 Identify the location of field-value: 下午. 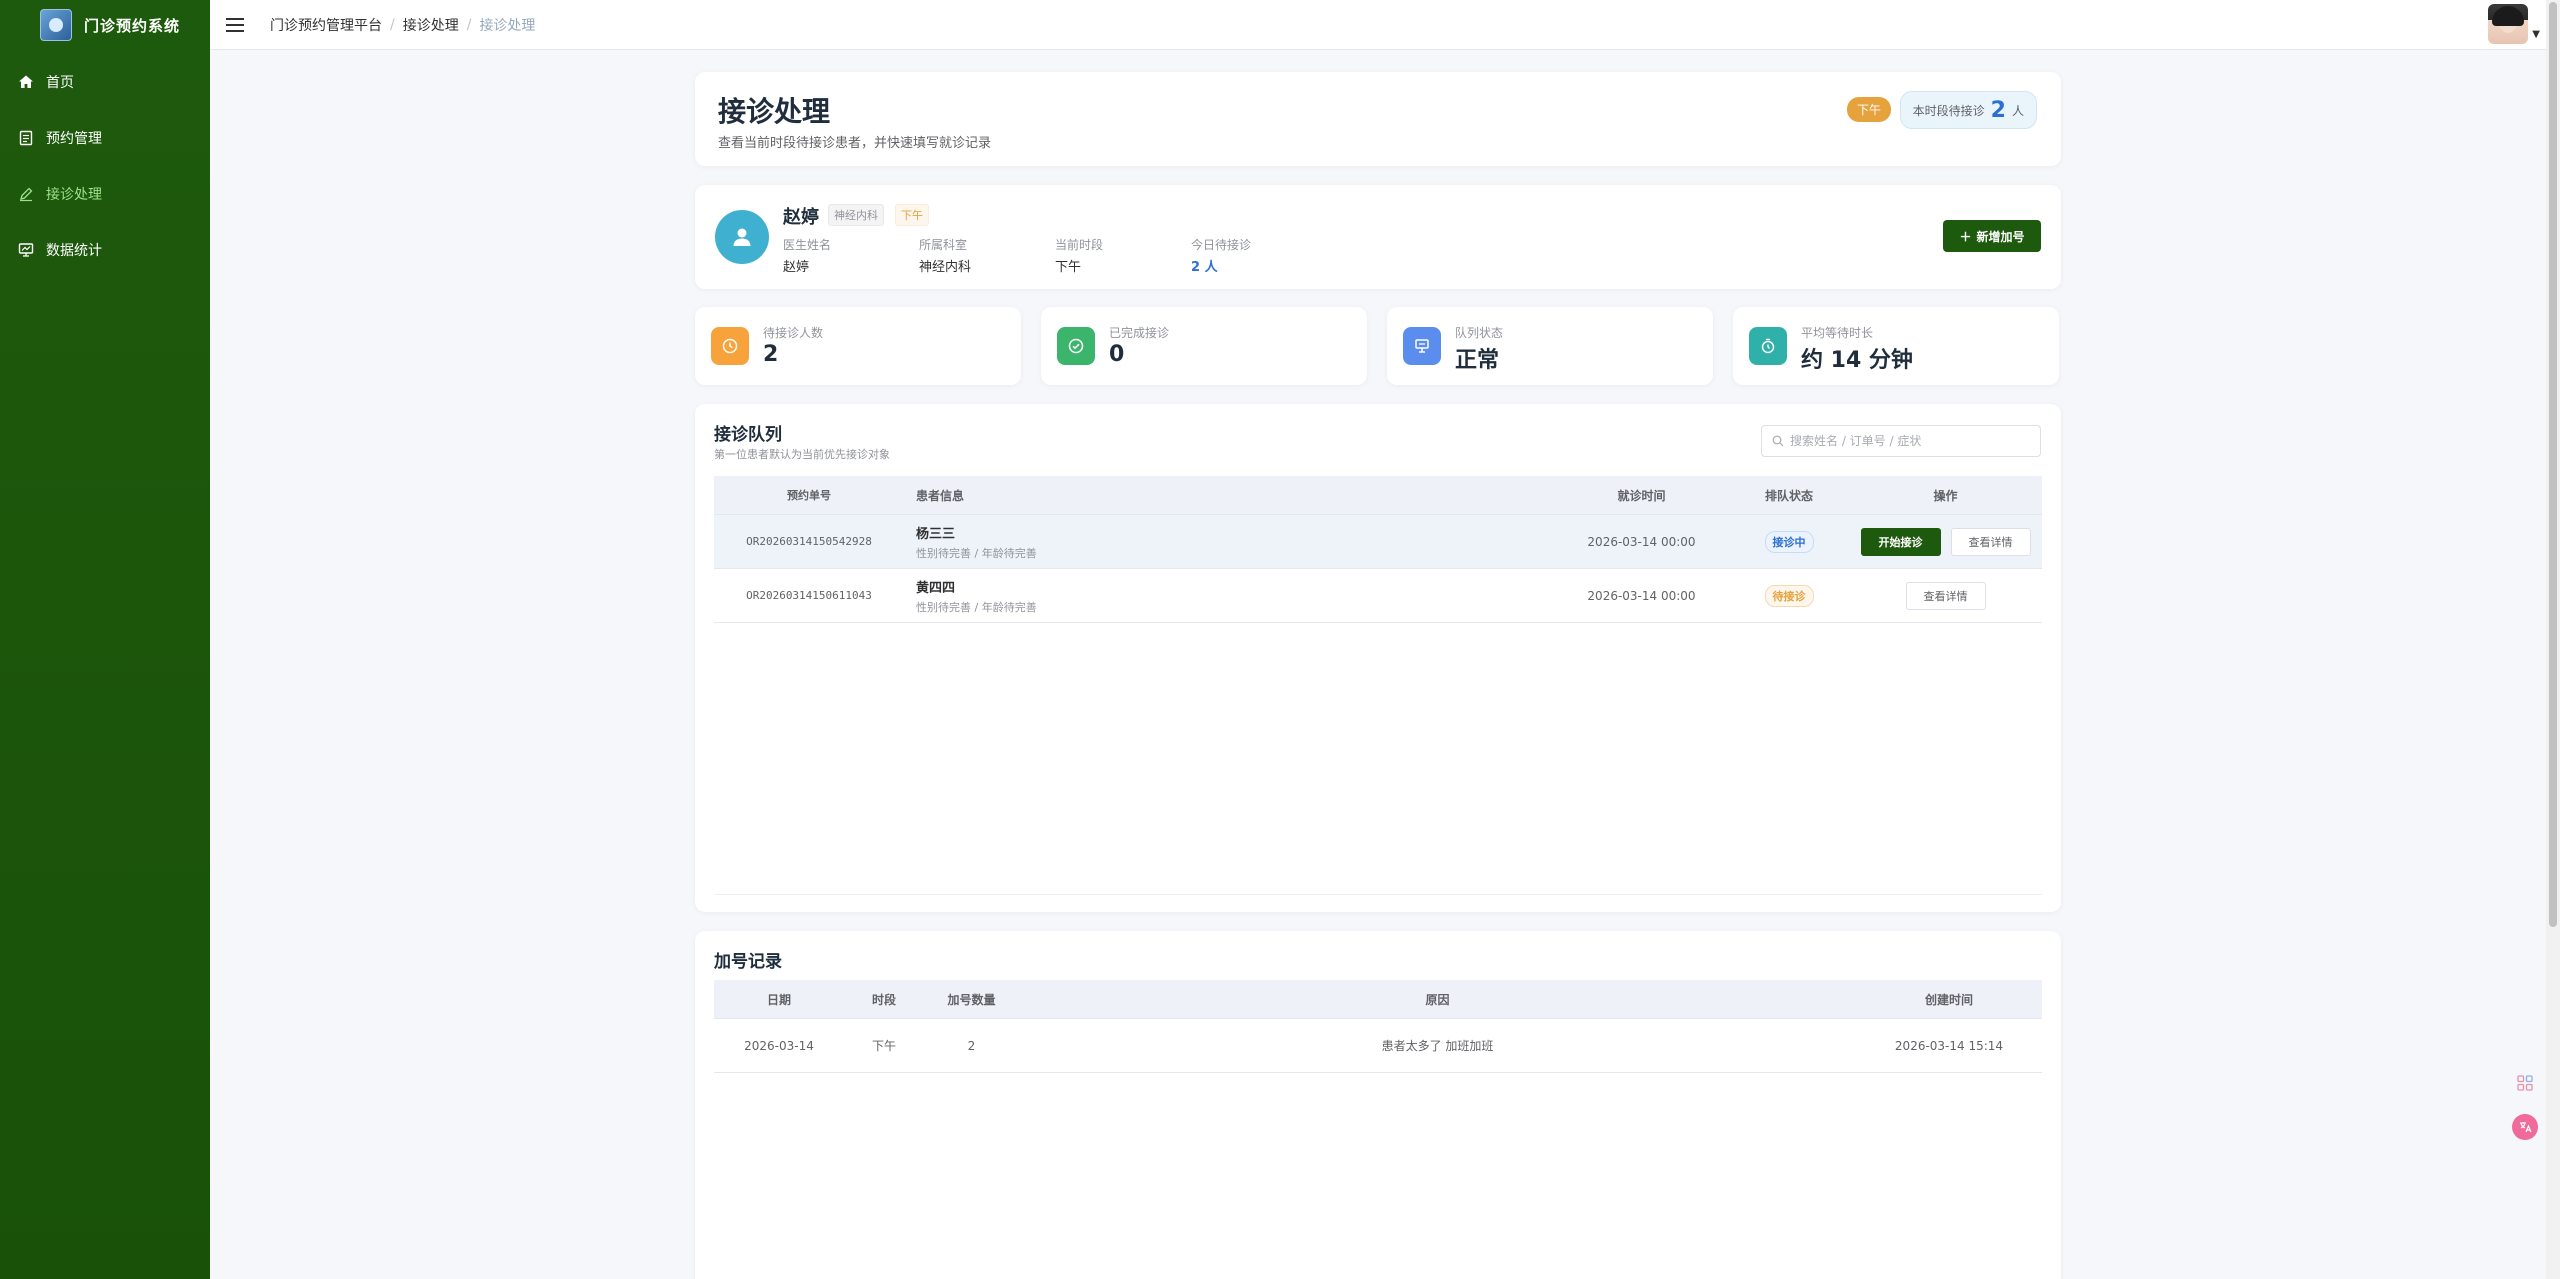
(1068, 267).